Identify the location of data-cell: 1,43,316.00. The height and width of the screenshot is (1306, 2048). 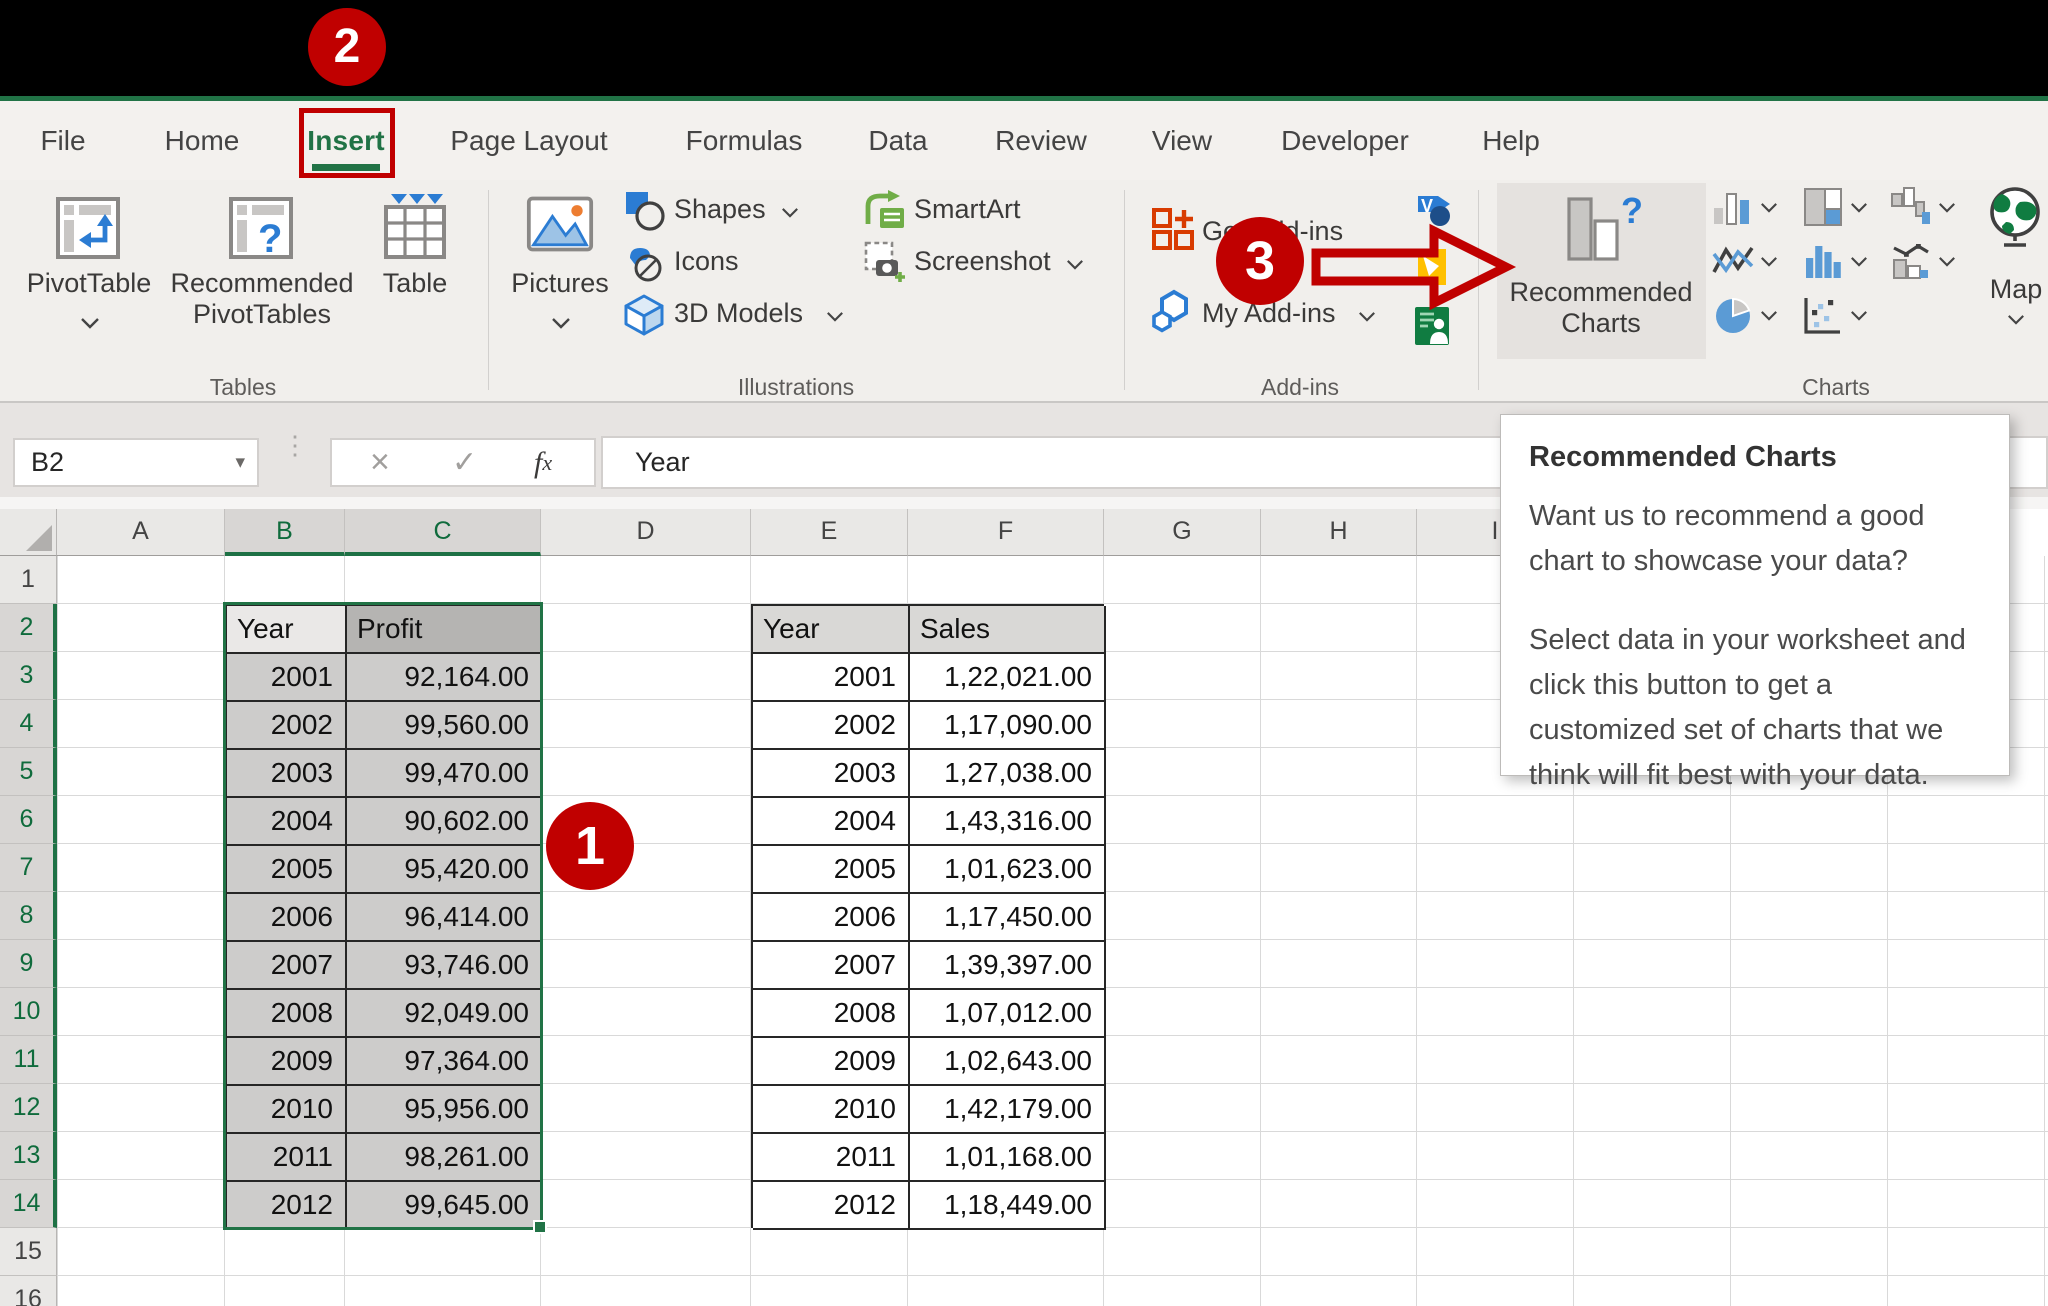
(1008, 822).